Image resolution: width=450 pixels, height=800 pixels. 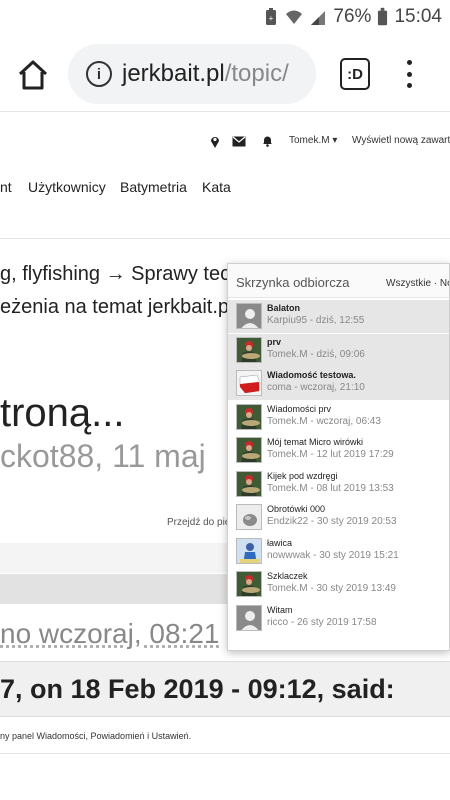 I want to click on message-title: Wiadomości prv, so click(x=299, y=409).